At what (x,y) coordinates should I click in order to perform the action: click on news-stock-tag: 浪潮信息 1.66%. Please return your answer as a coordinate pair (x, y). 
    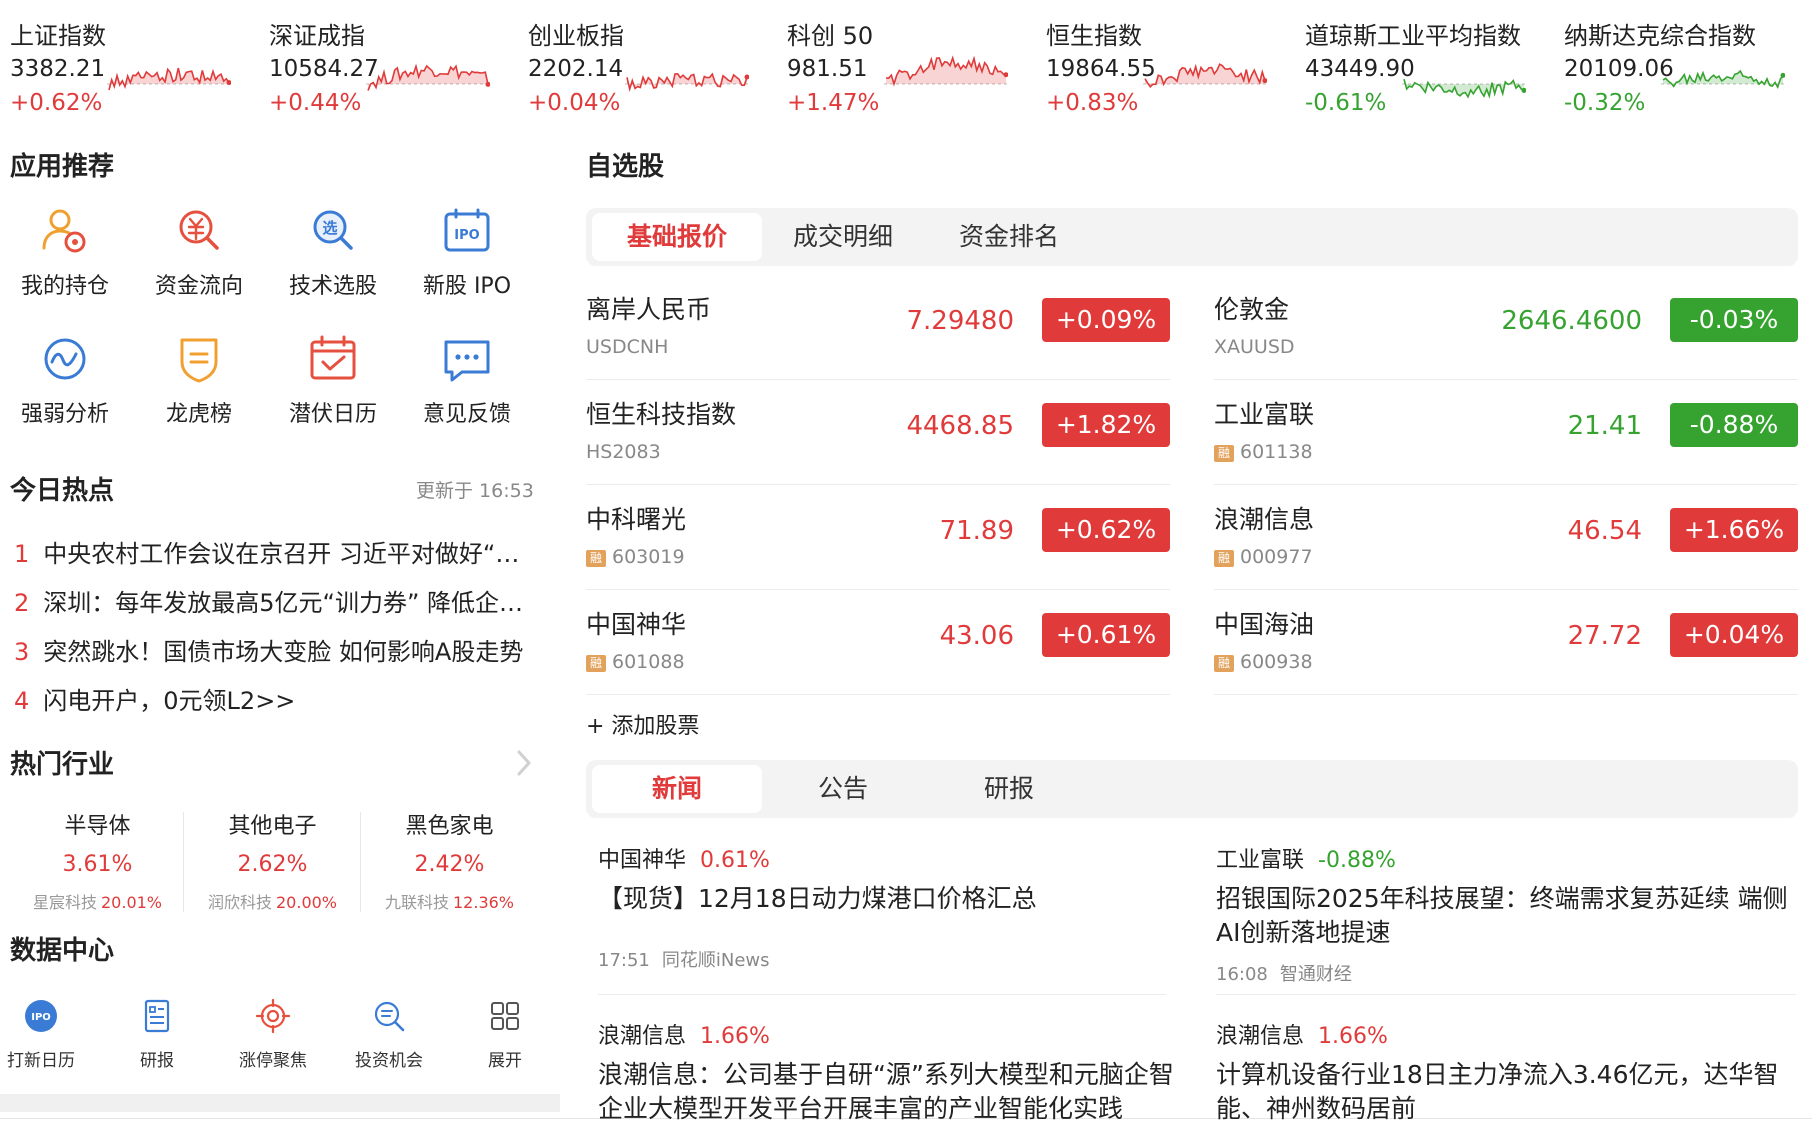
    Looking at the image, I should click on (1506, 1034).